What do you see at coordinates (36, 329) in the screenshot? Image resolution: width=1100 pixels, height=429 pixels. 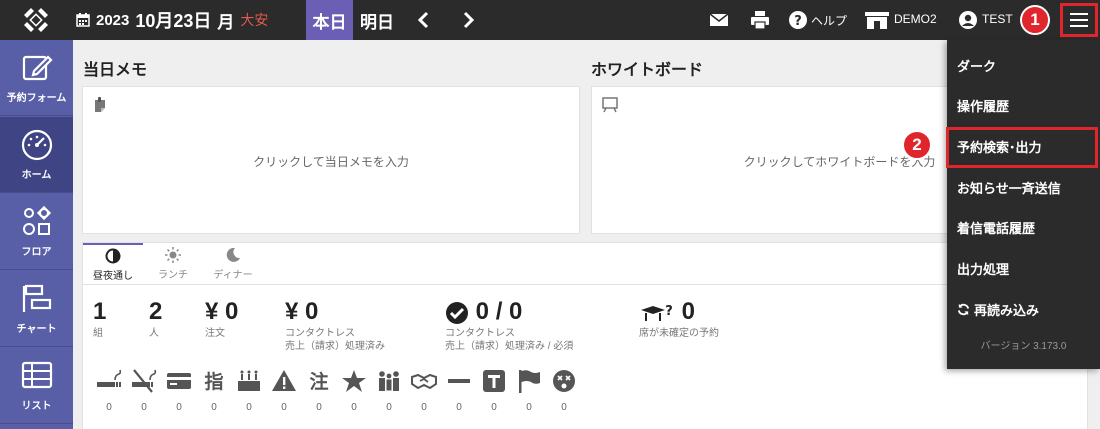 I see `sidebar-item-label: チャート` at bounding box center [36, 329].